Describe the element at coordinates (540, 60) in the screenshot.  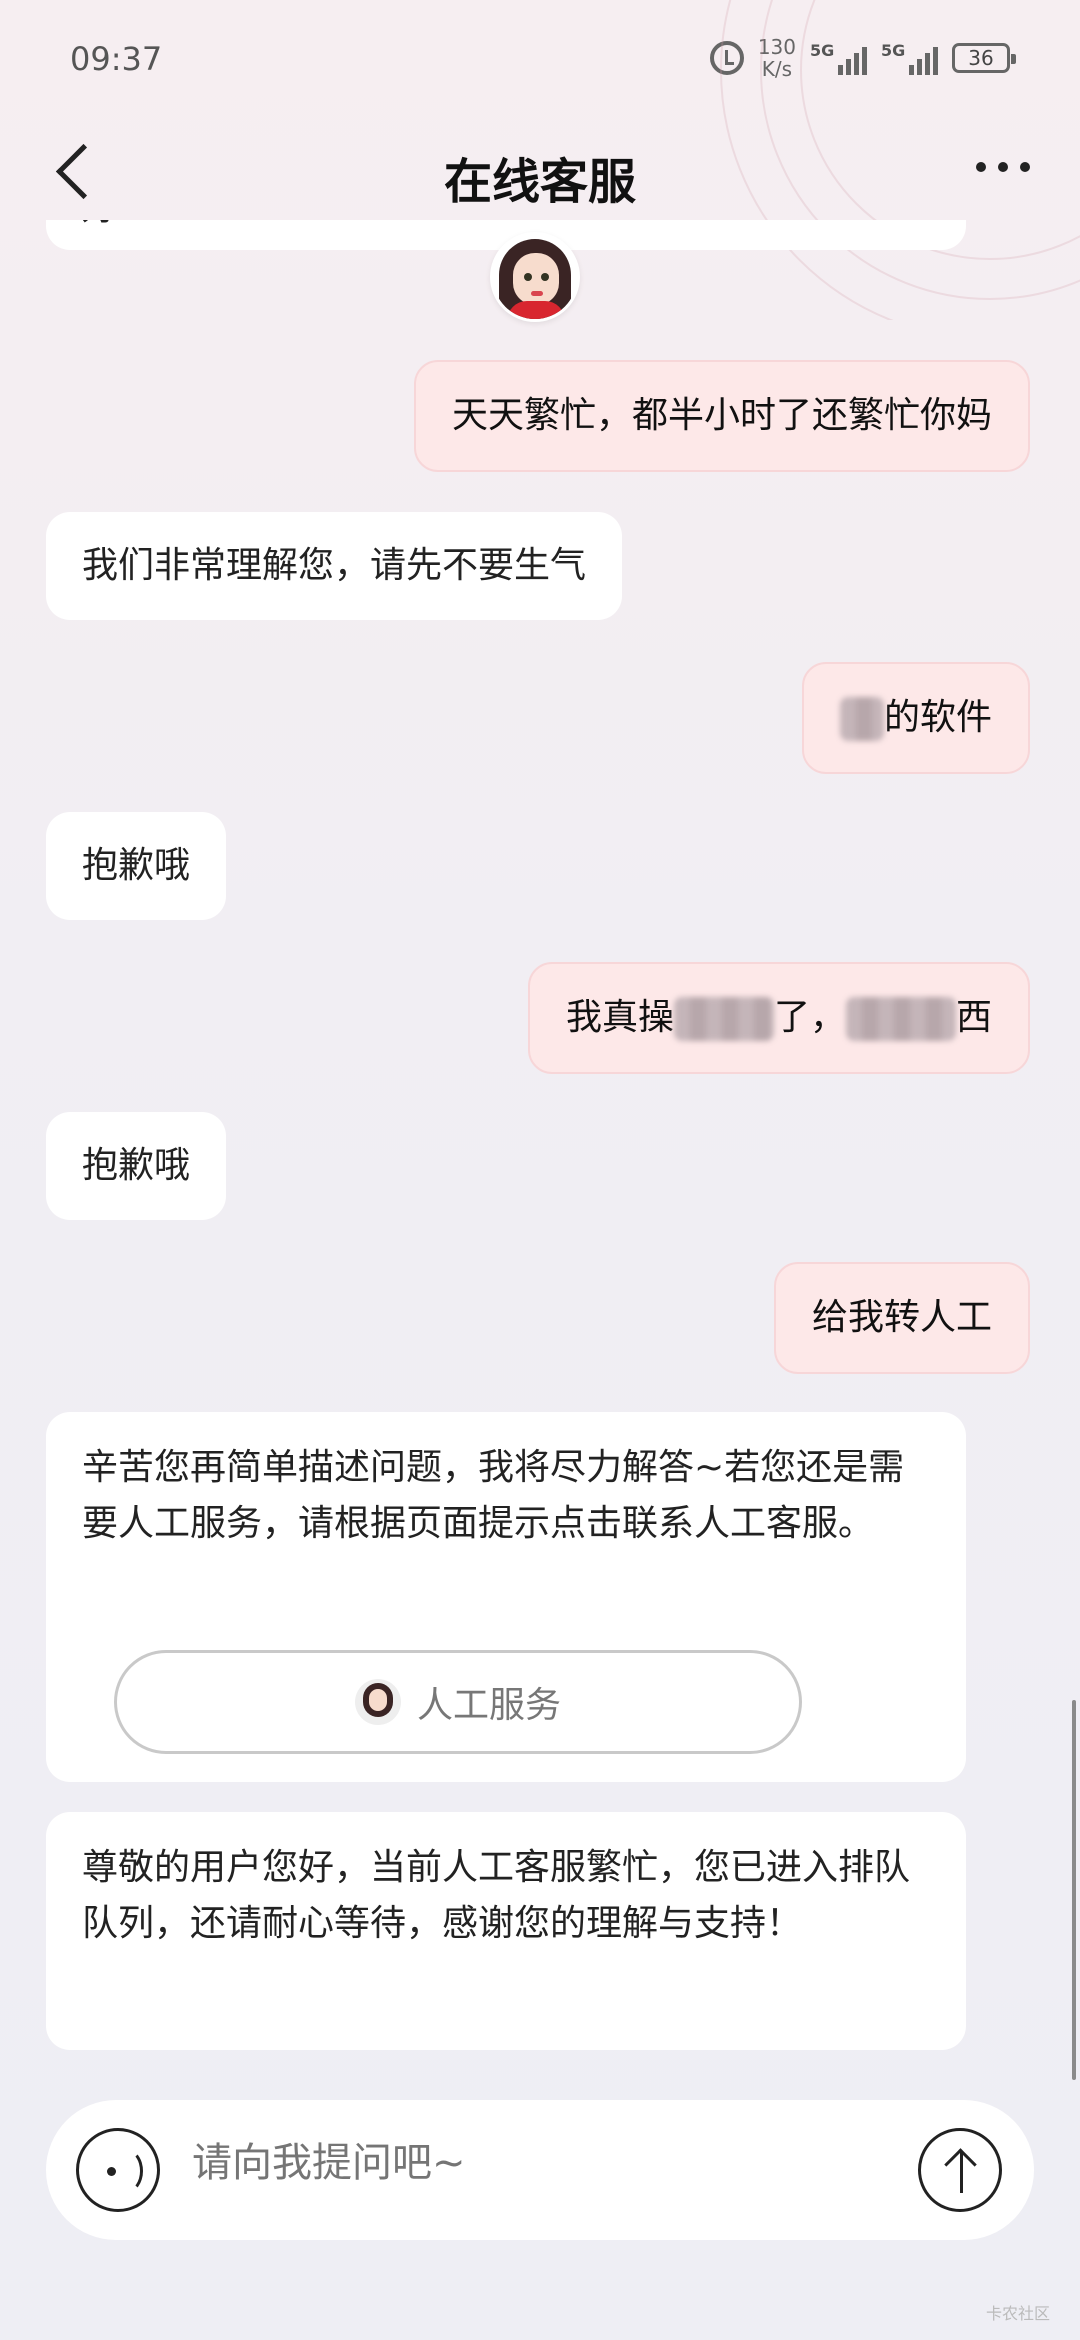
I see `status-bar: 09:37 130 K/s 5G 5G 36` at that location.